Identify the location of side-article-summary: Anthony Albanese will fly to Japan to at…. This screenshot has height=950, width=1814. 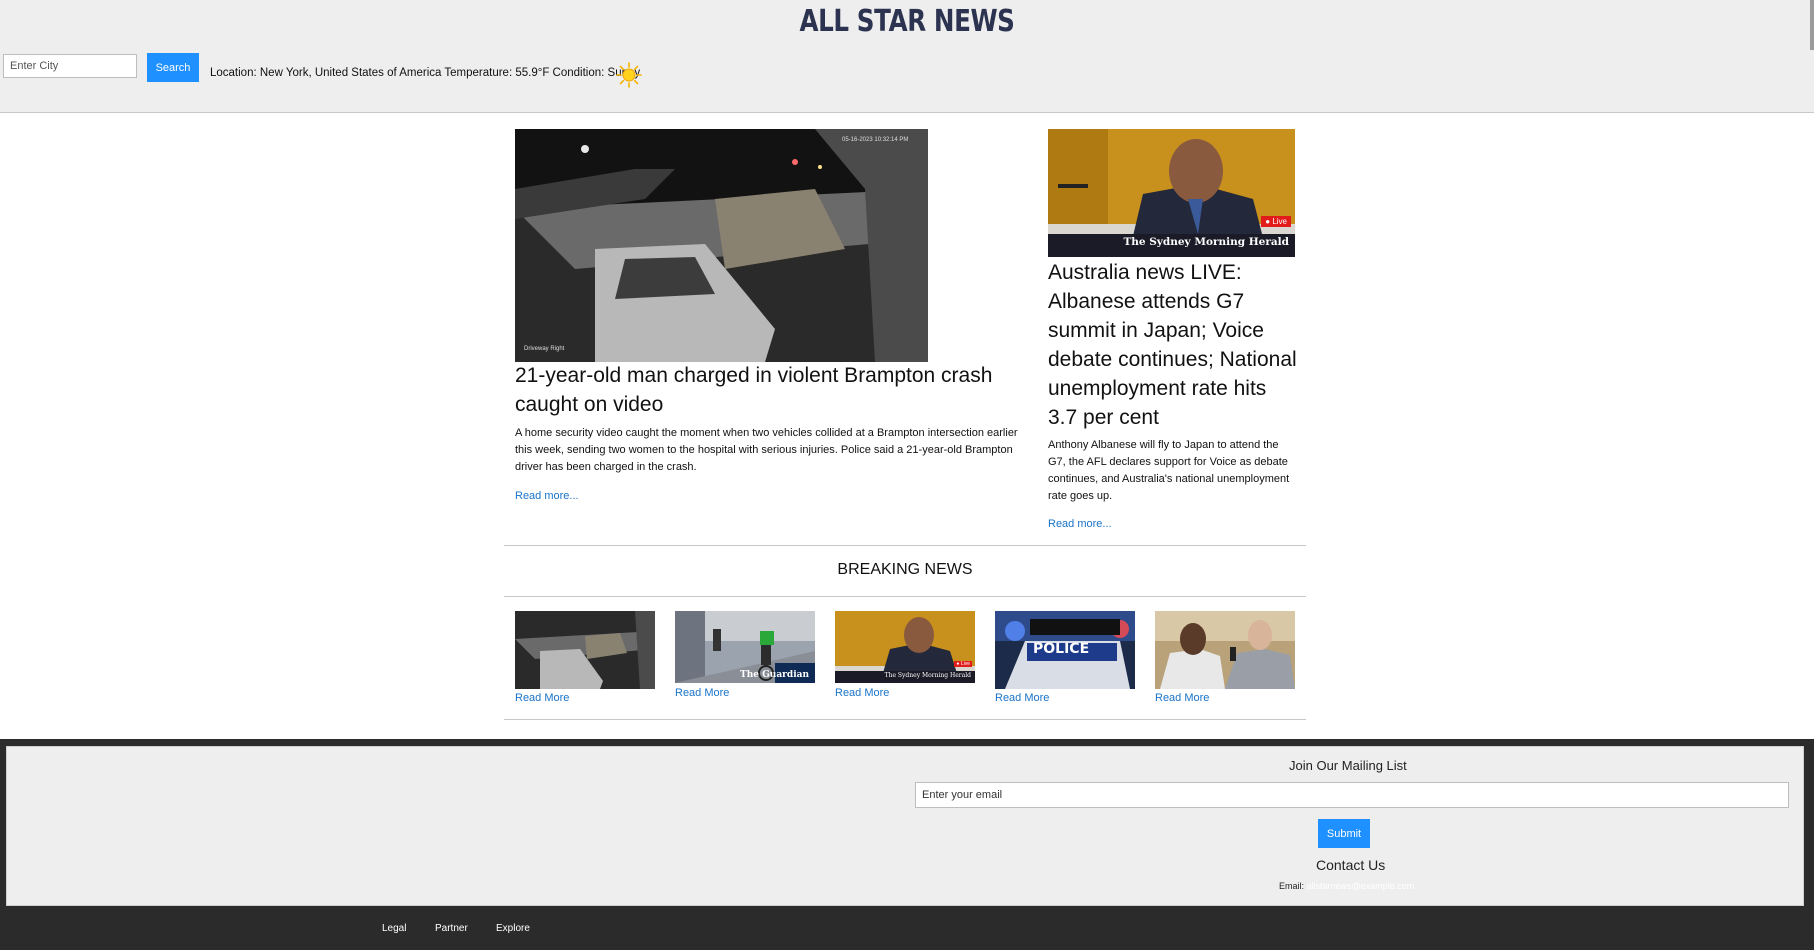
(1169, 470).